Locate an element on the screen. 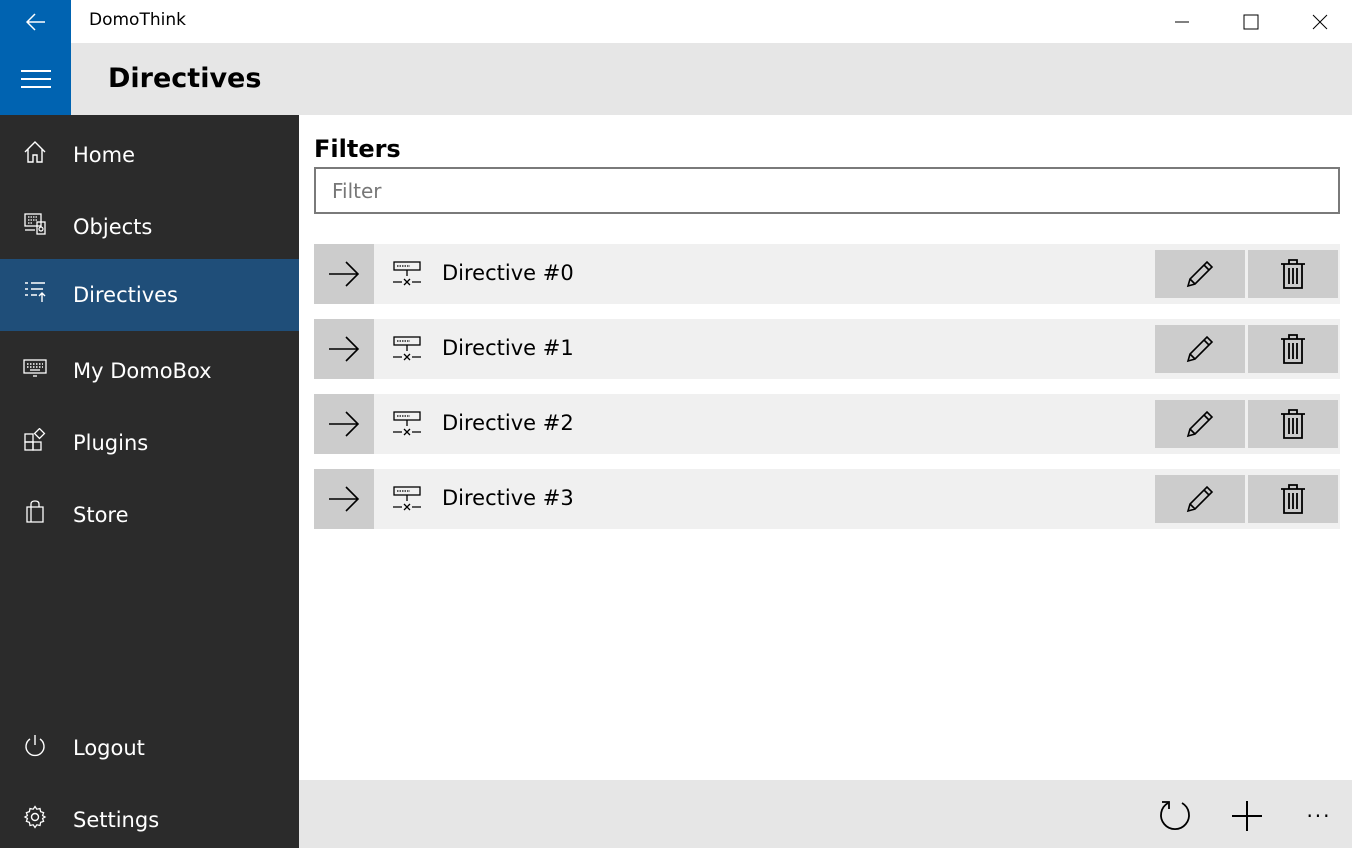 Image resolution: width=1352 pixels, height=848 pixels. power-icon is located at coordinates (34, 746).